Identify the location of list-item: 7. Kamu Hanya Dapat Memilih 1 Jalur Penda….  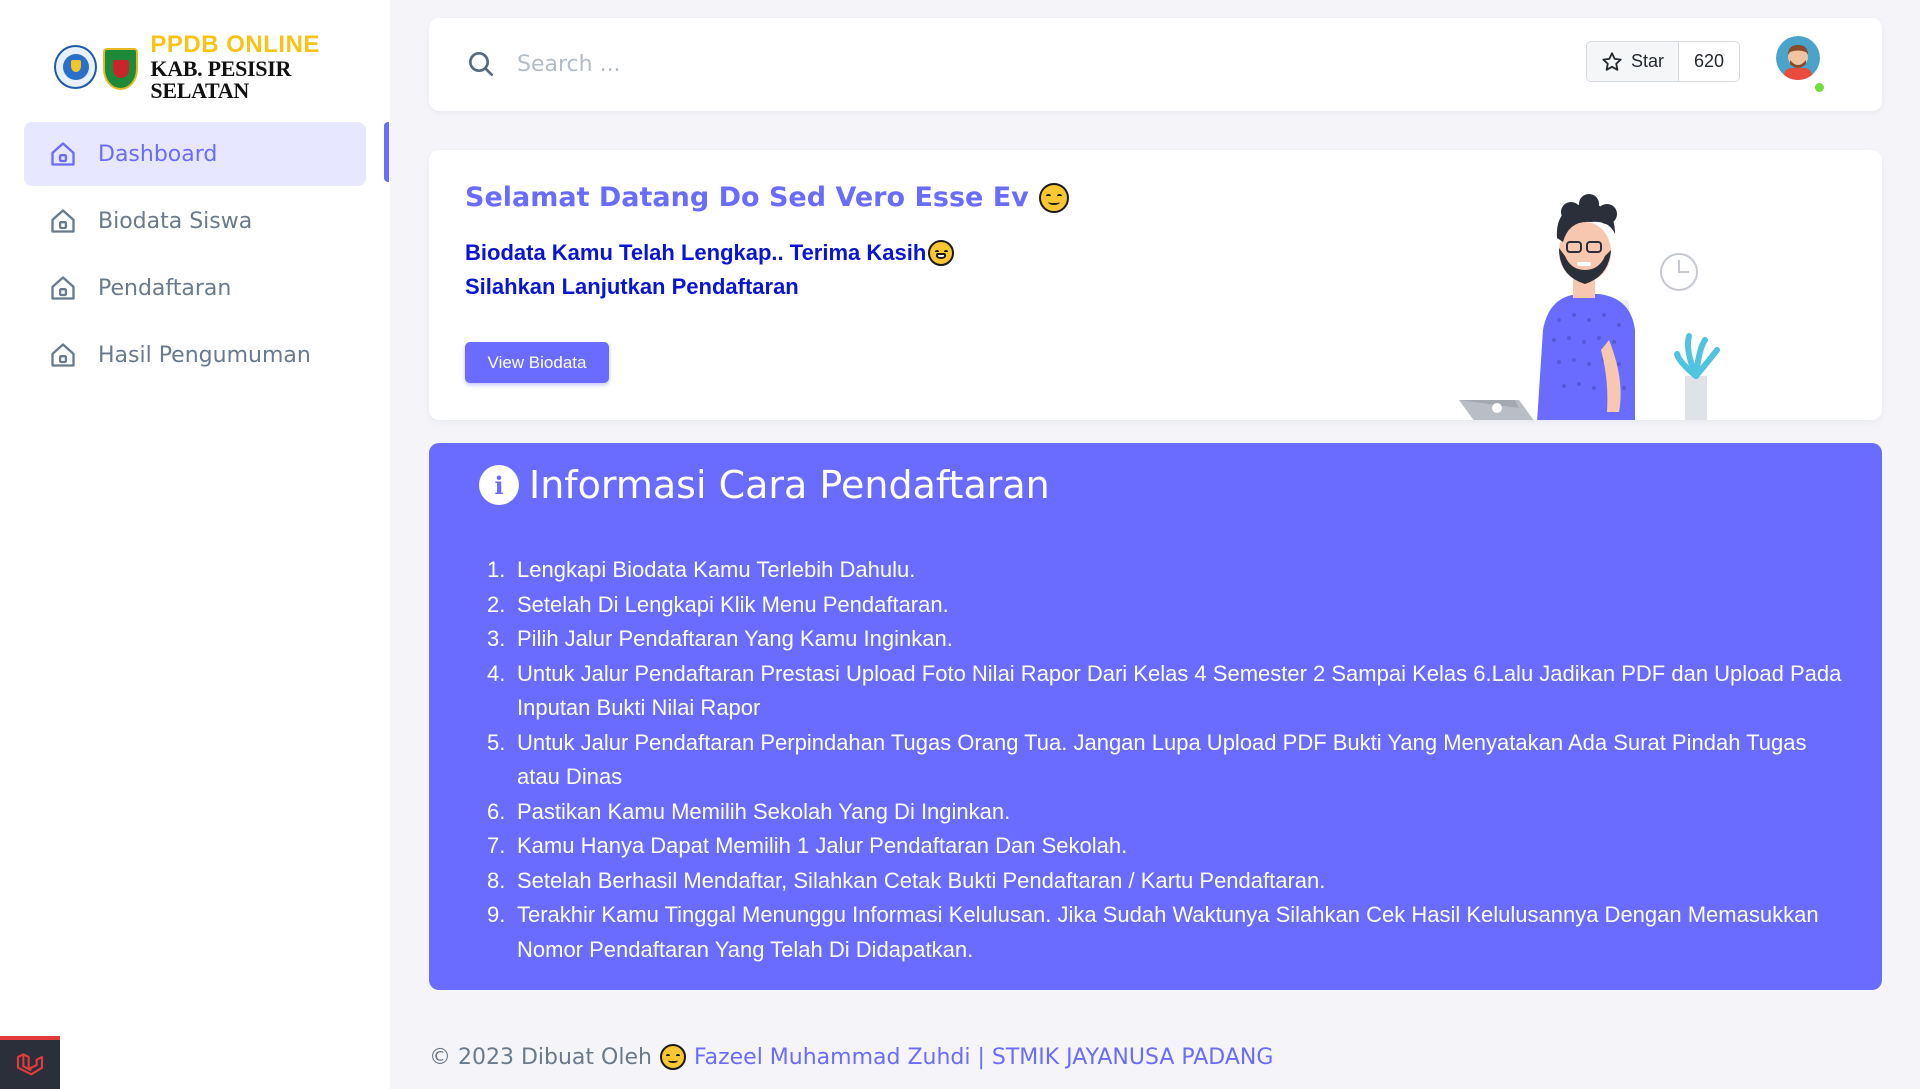
(1167, 846).